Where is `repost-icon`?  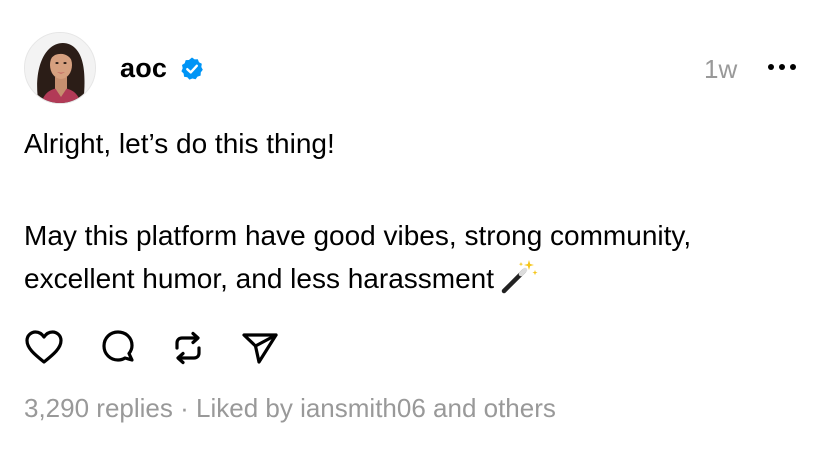 repost-icon is located at coordinates (188, 348).